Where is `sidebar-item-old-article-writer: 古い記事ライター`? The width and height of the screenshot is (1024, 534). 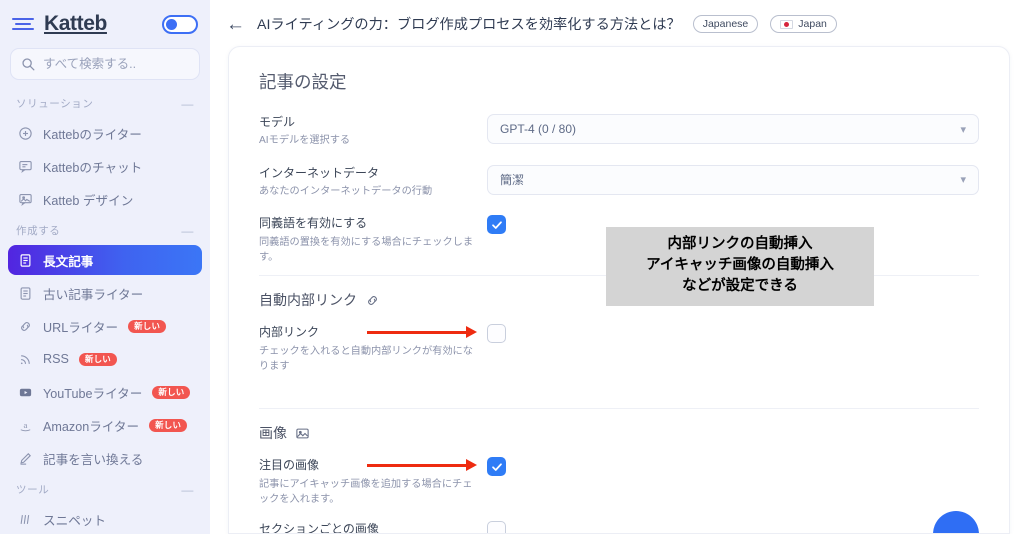
sidebar-item-old-article-writer: 古い記事ライター is located at coordinates (105, 293).